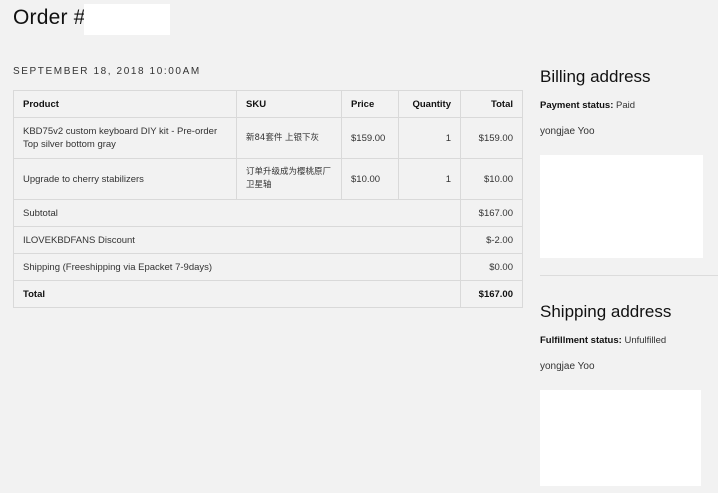 This screenshot has height=493, width=718. What do you see at coordinates (125, 179) in the screenshot?
I see `product-name: Upgrade to cherry stabilizers` at bounding box center [125, 179].